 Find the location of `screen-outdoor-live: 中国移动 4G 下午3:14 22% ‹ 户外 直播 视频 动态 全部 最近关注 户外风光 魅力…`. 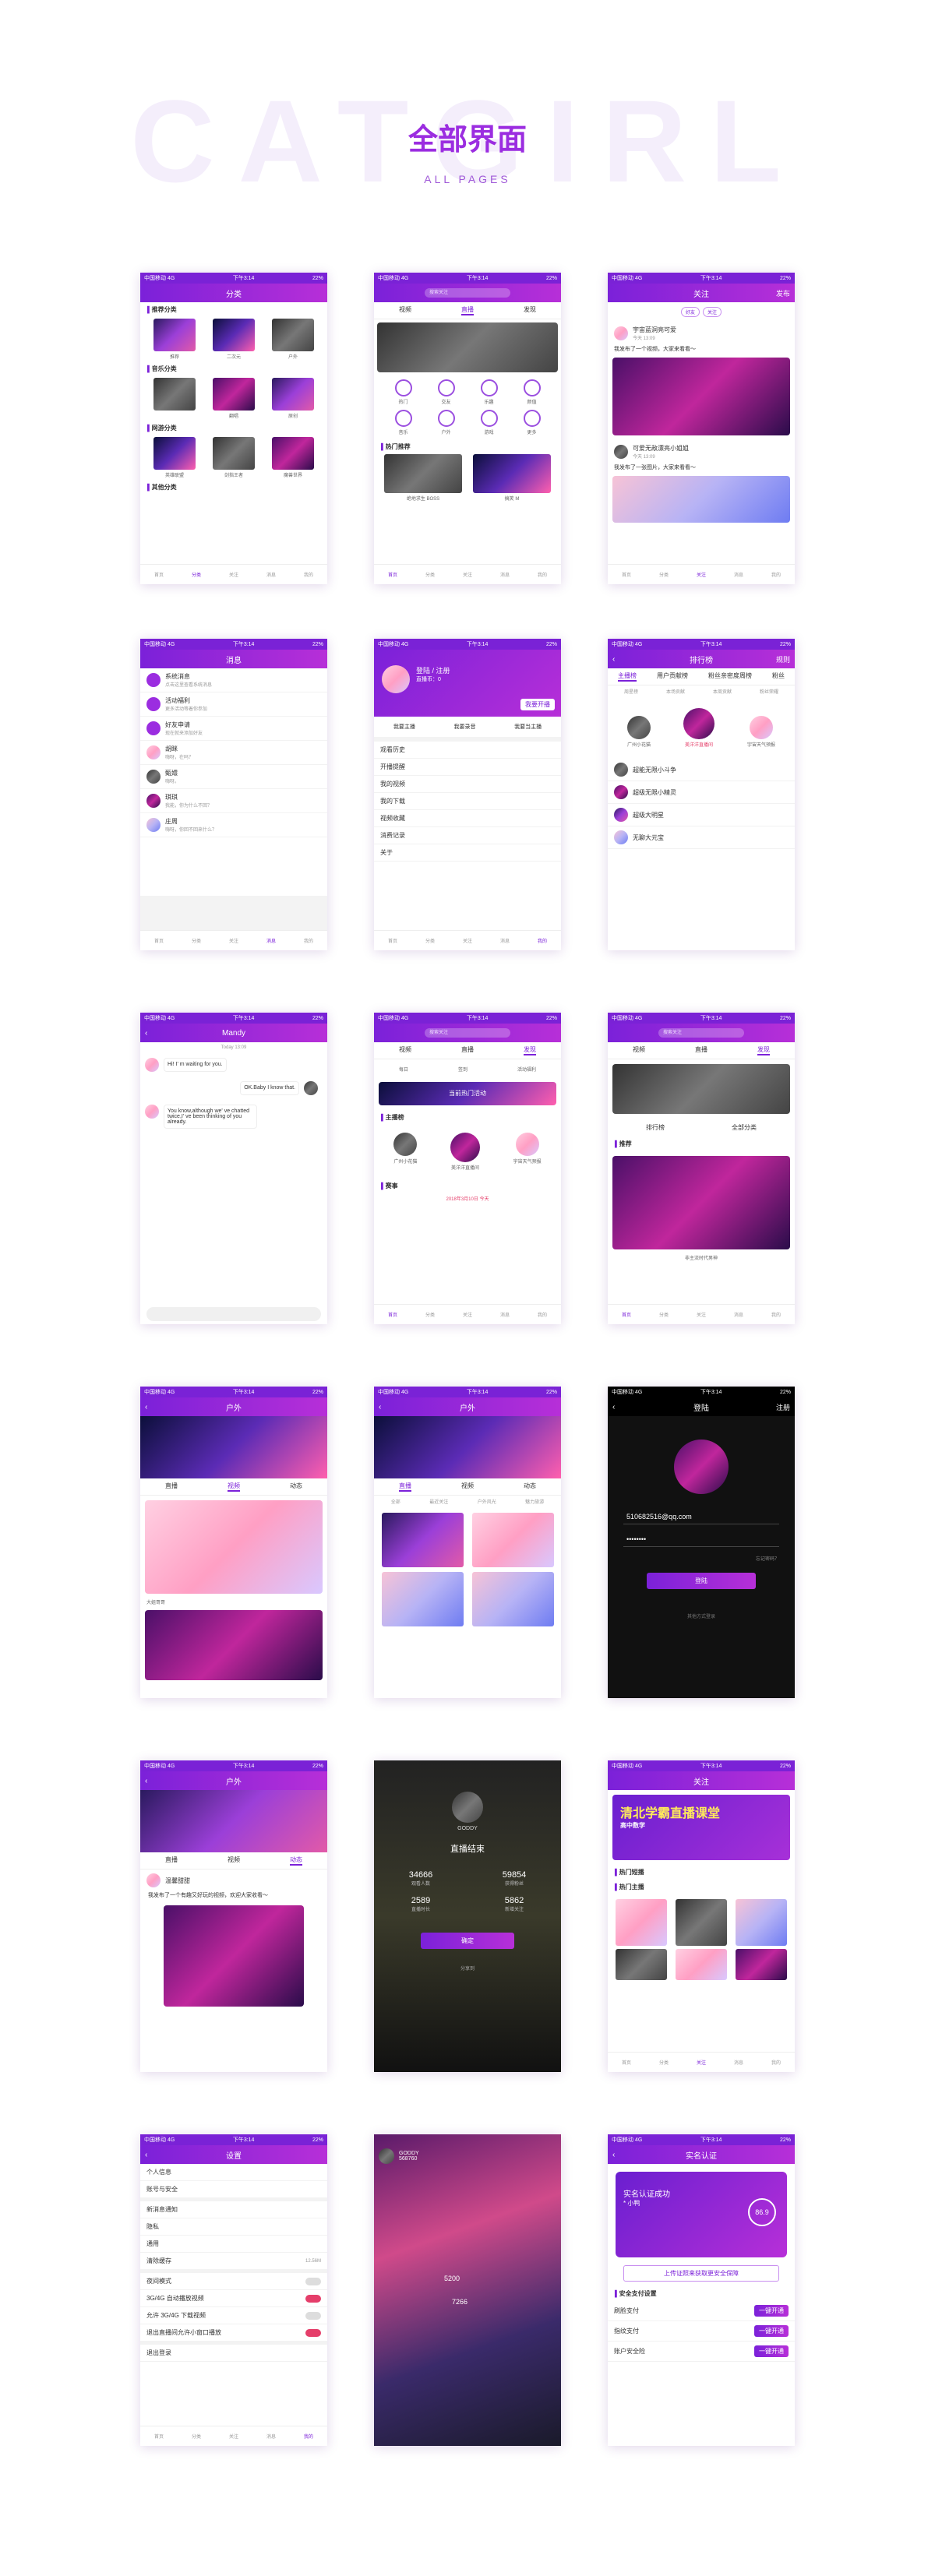

screen-outdoor-live: 中国移动 4G 下午3:14 22% ‹ 户外 直播 视频 动态 全部 最近关注 户外风光 魅力… is located at coordinates (467, 1542).